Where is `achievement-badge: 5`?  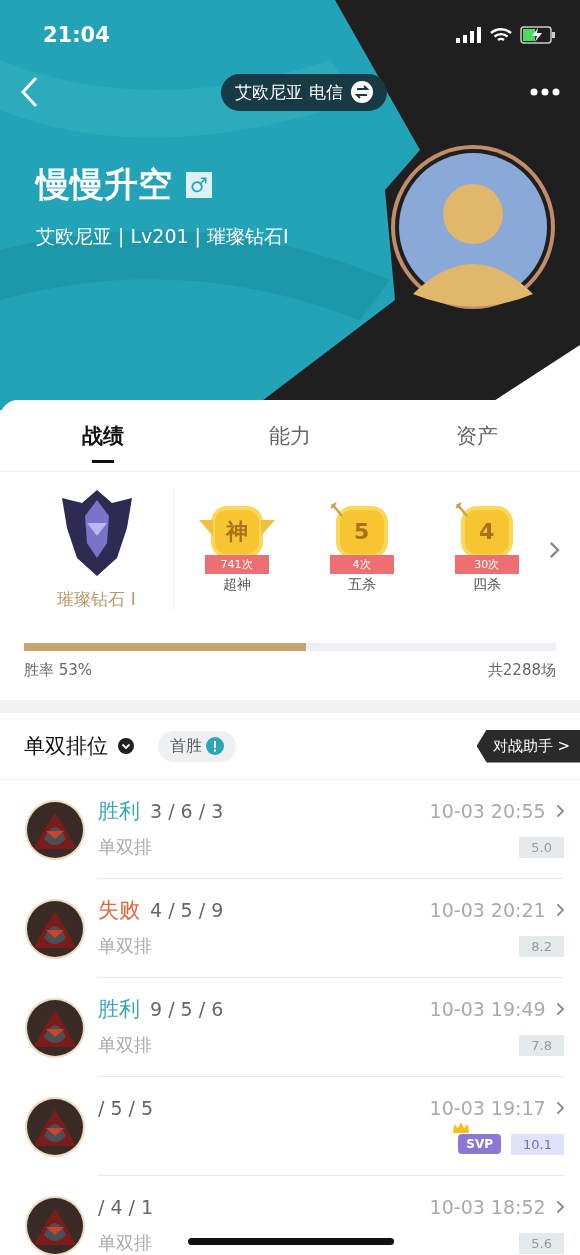 achievement-badge: 5 is located at coordinates (361, 531).